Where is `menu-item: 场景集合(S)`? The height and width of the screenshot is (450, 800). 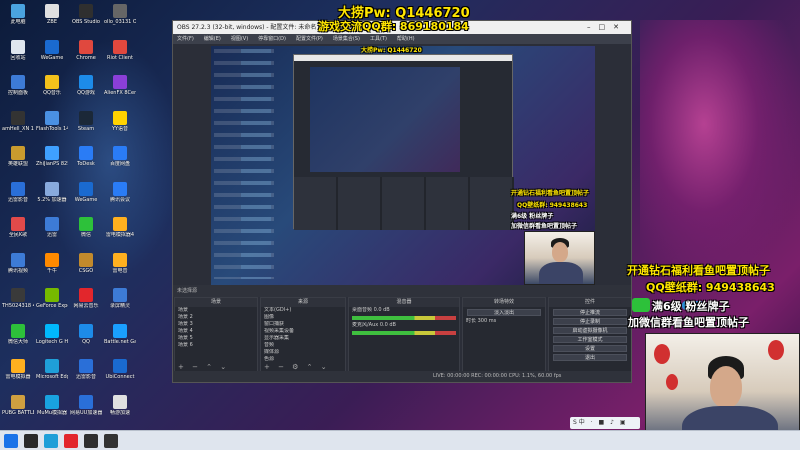
menu-item: 场景集合(S) is located at coordinates (346, 39).